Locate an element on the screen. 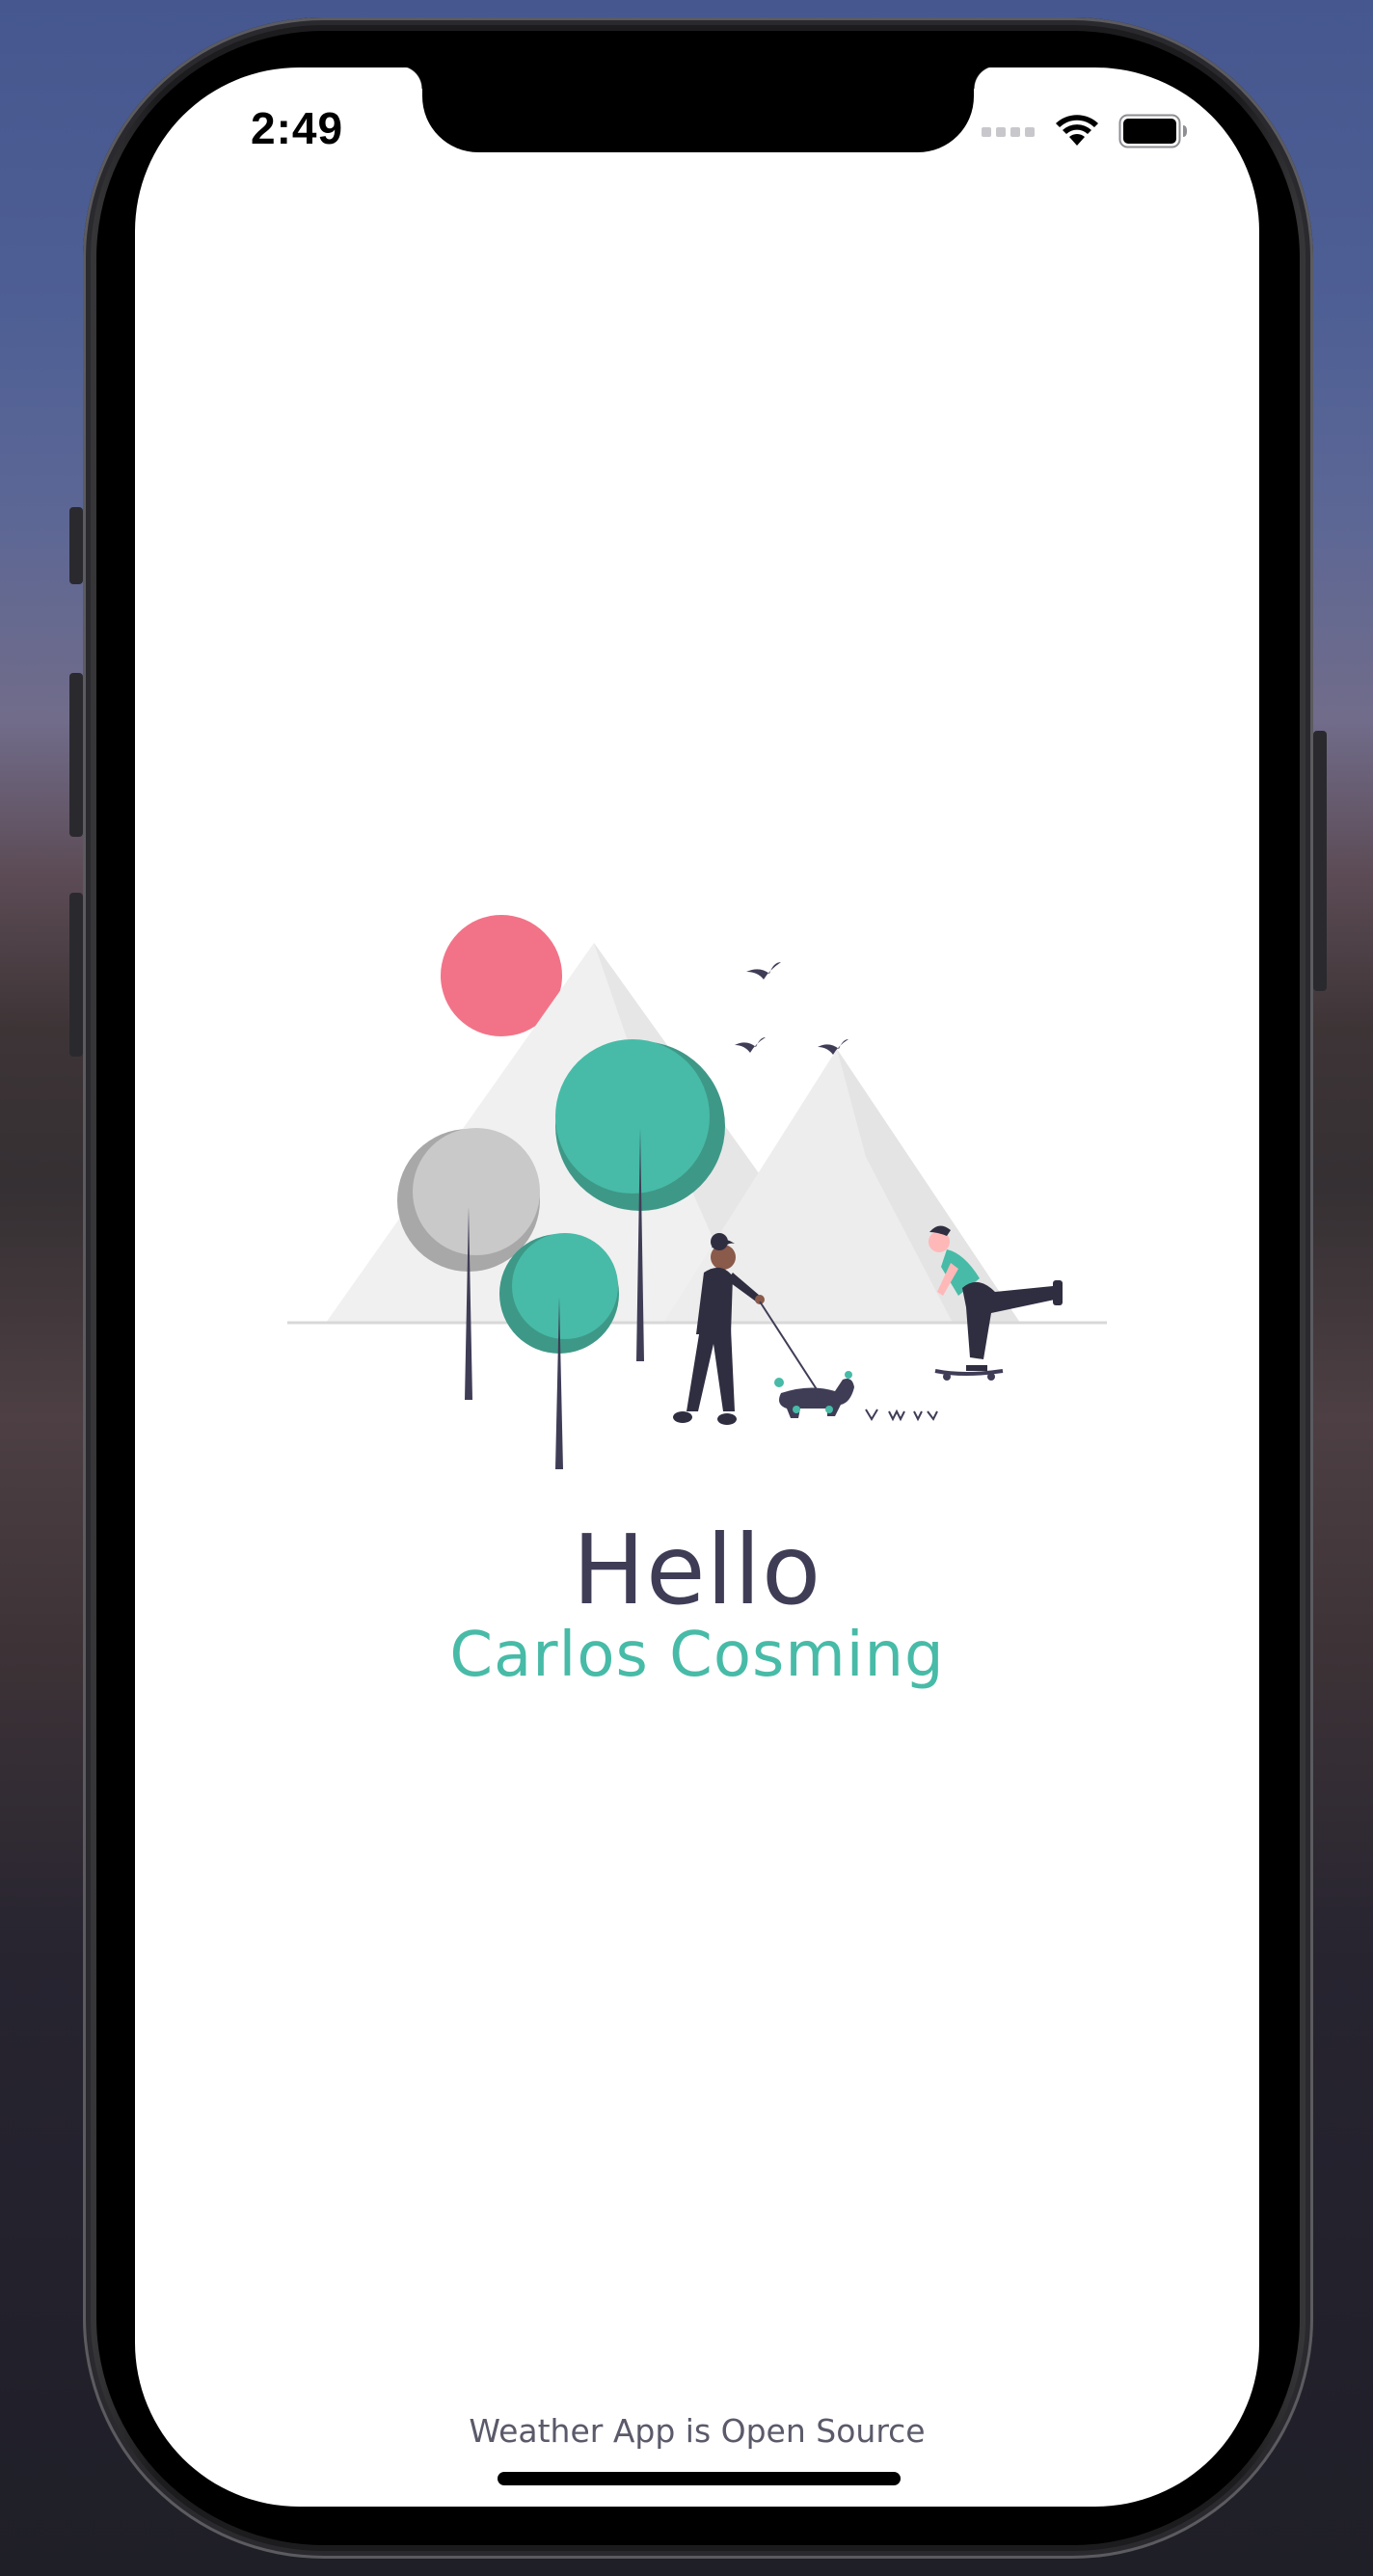 Image resolution: width=1373 pixels, height=2576 pixels. cellular-signal-icon is located at coordinates (1009, 134).